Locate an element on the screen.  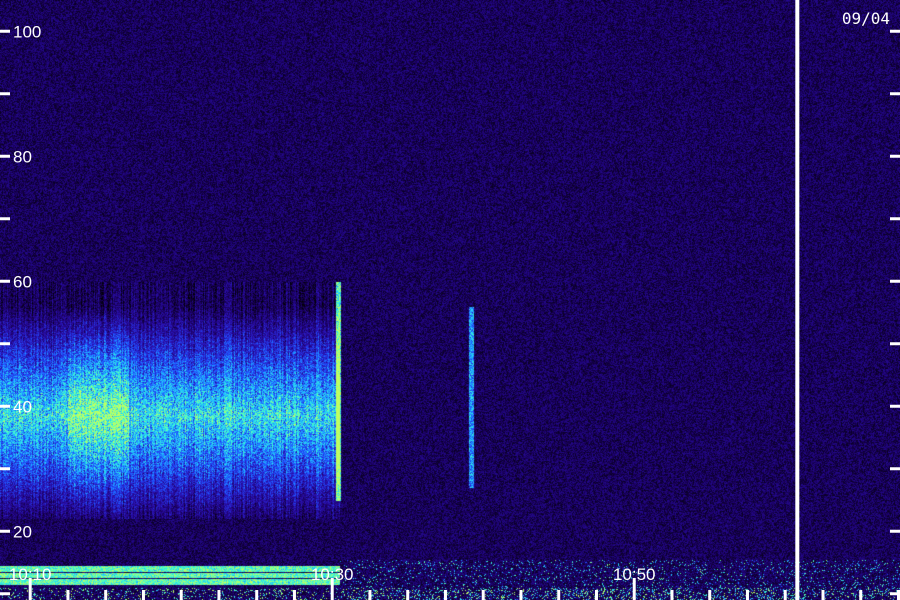
y-tick-label: 60 is located at coordinates (22, 281).